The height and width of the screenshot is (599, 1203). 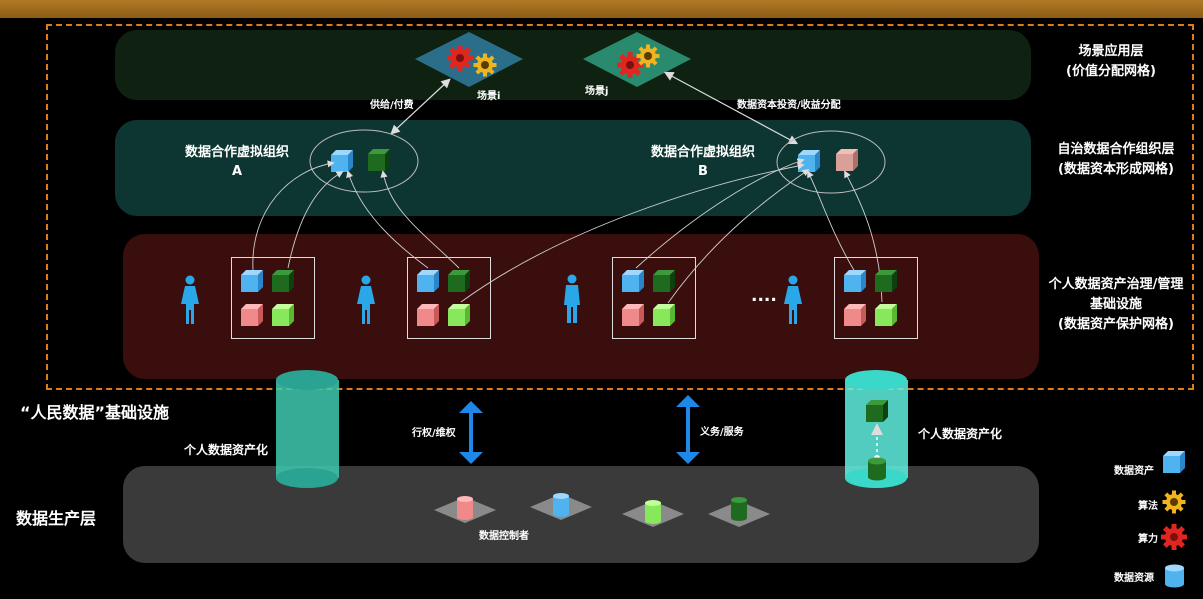 I want to click on scene-j-label: 场景j, so click(x=597, y=91).